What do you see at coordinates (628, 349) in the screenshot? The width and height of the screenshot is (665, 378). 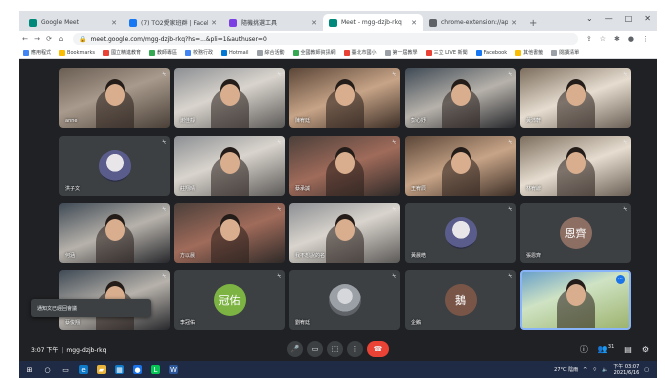 I see `chat-icon: ▤` at bounding box center [628, 349].